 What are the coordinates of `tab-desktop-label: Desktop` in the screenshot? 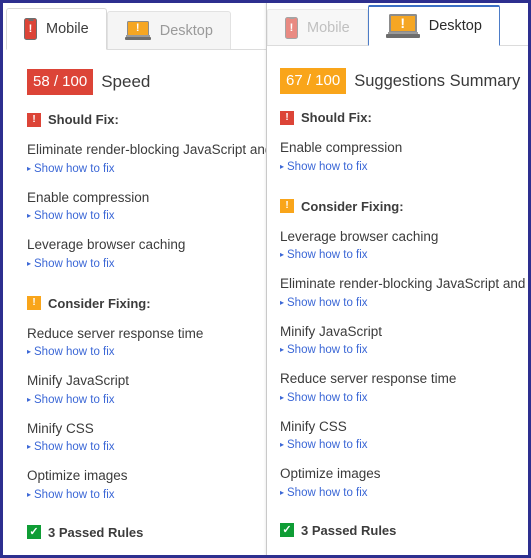 It's located at (455, 26).